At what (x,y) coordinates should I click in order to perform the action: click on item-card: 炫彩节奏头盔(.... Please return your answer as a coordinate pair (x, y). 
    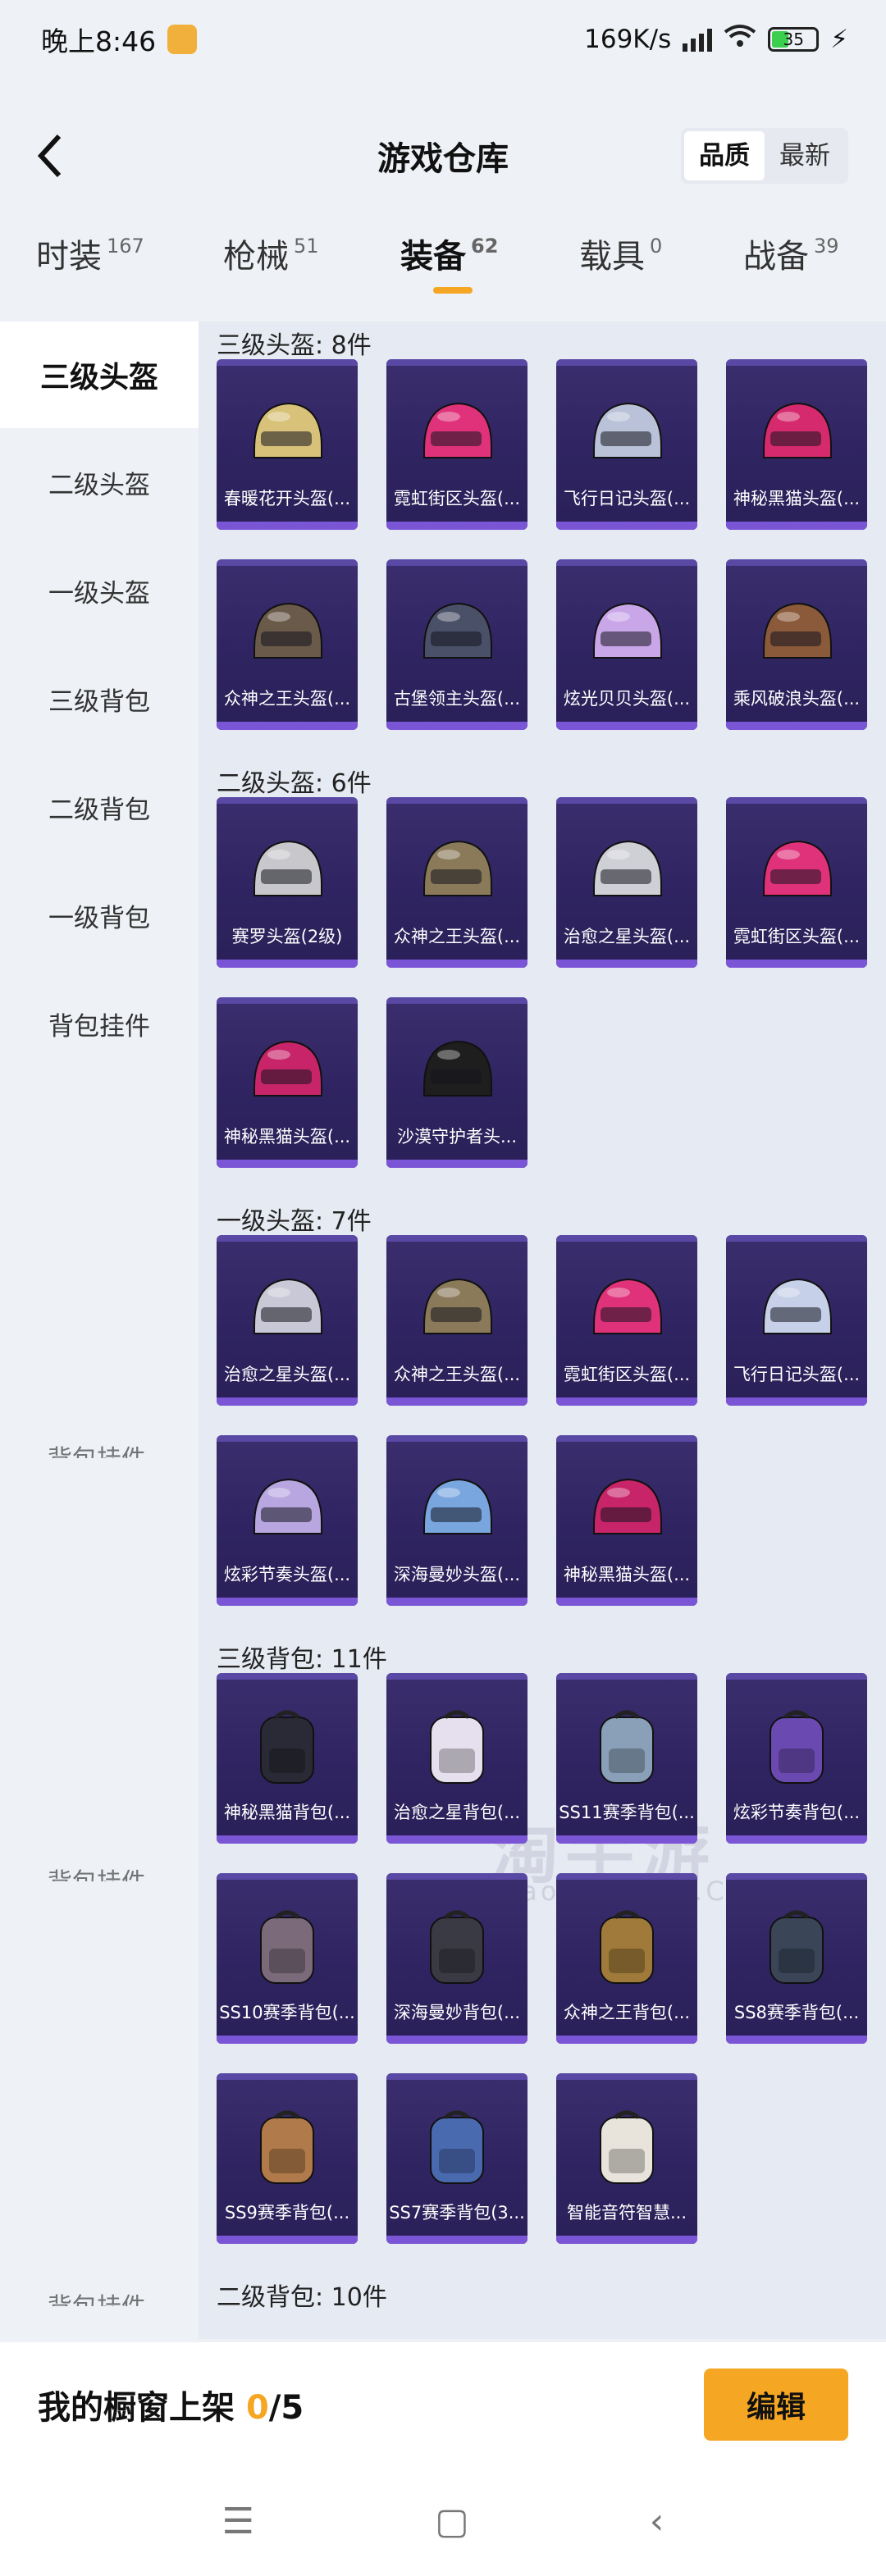
    Looking at the image, I should click on (288, 1520).